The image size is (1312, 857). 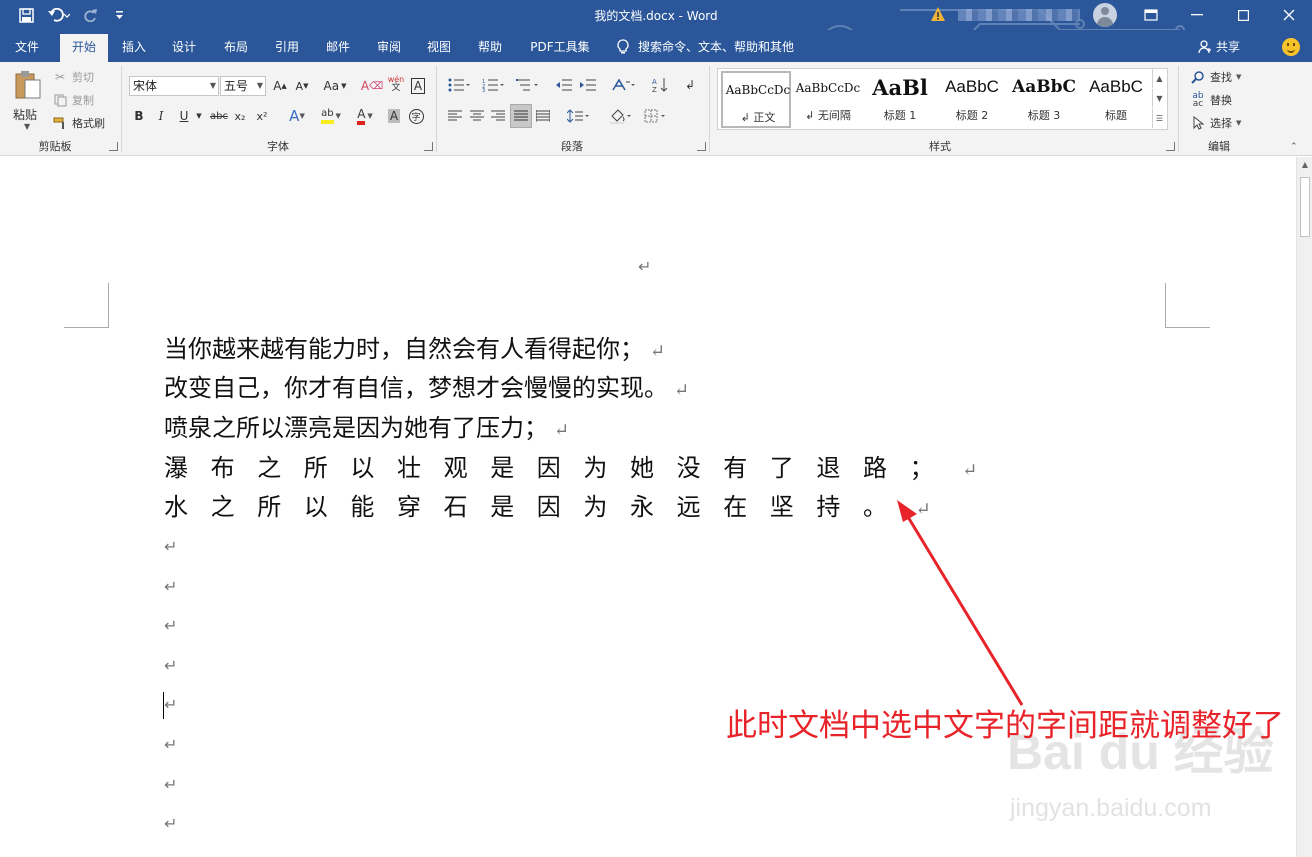 I want to click on font-name-combo: 宋体 ▼, so click(x=174, y=86).